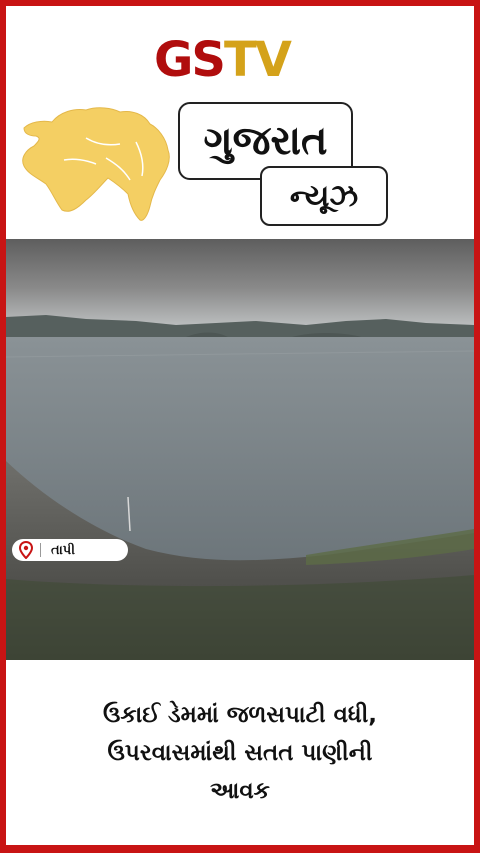 The width and height of the screenshot is (480, 853). I want to click on headline-line-2: ઉપરવાસમાંથી સતત પાણીની, so click(240, 752).